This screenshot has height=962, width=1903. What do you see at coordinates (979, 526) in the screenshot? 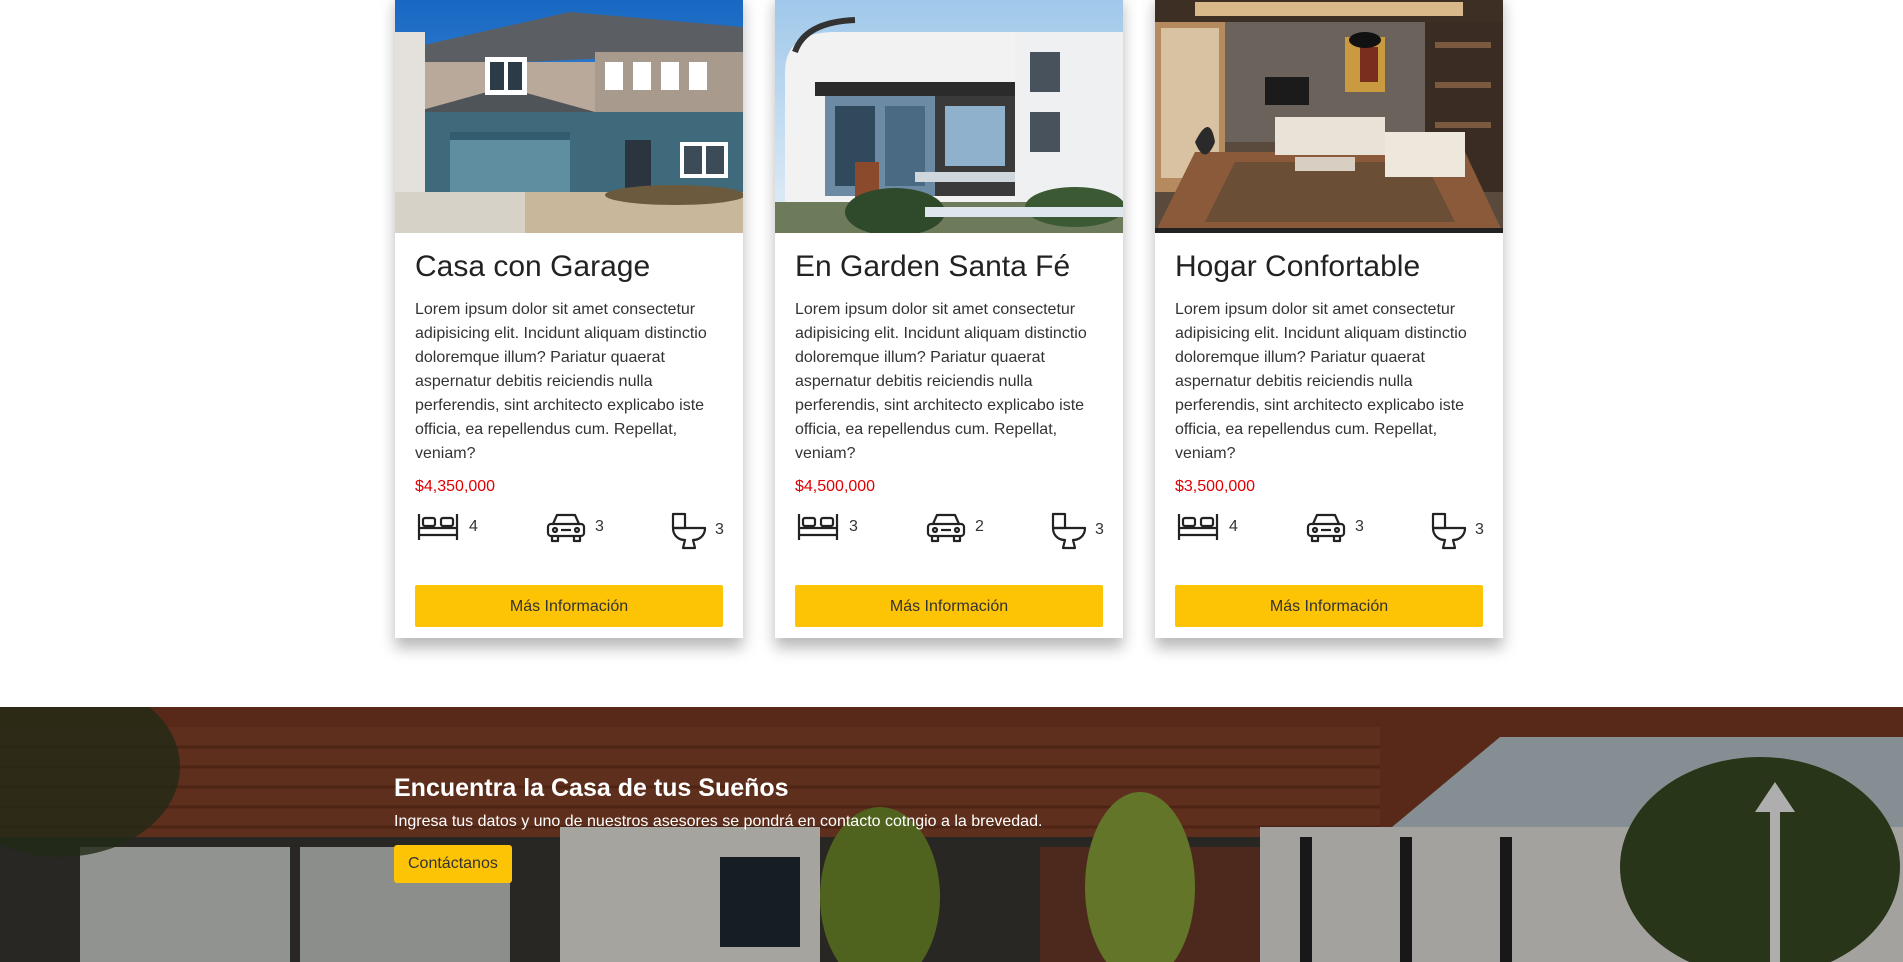
I see `parking-count: 2` at bounding box center [979, 526].